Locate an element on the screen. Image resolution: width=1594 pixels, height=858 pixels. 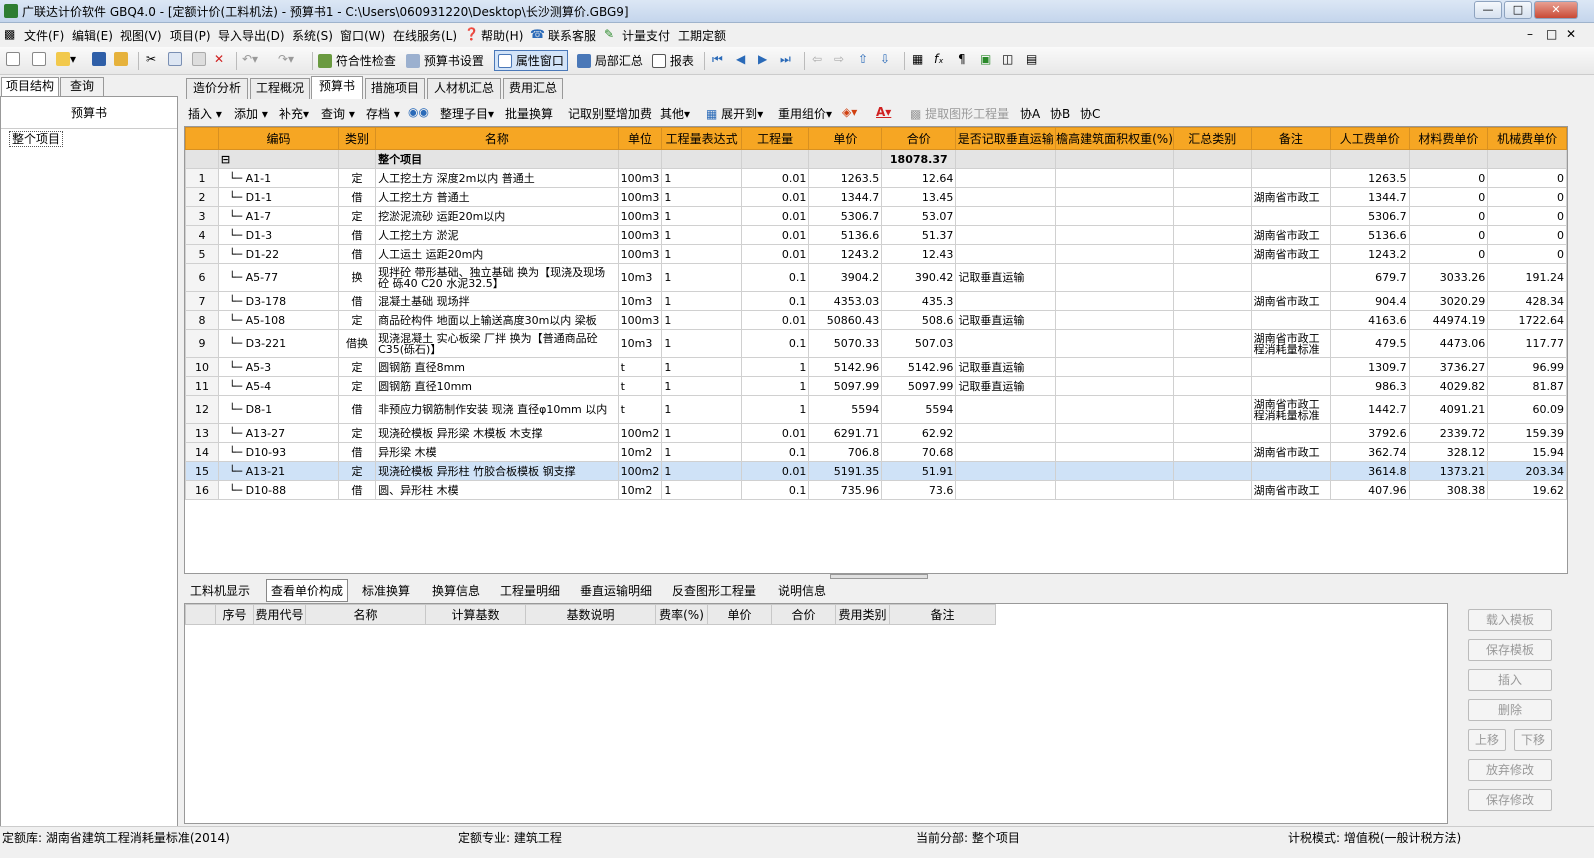
cell-price: 5097.99 is located at coordinates (845, 386).